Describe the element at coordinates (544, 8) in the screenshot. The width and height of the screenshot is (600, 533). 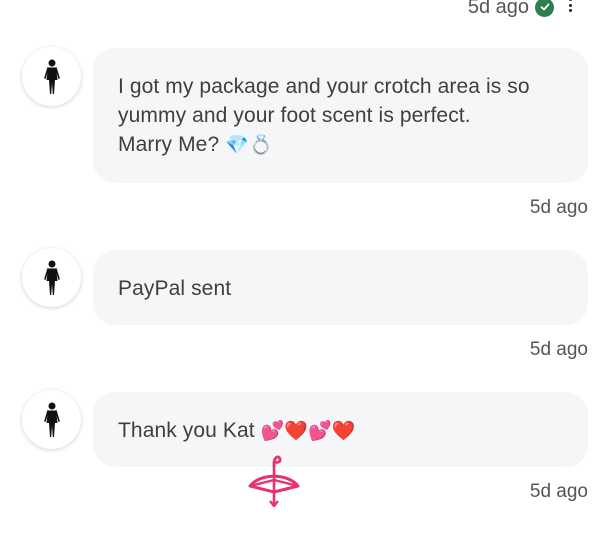
I see `check-circle-icon` at that location.